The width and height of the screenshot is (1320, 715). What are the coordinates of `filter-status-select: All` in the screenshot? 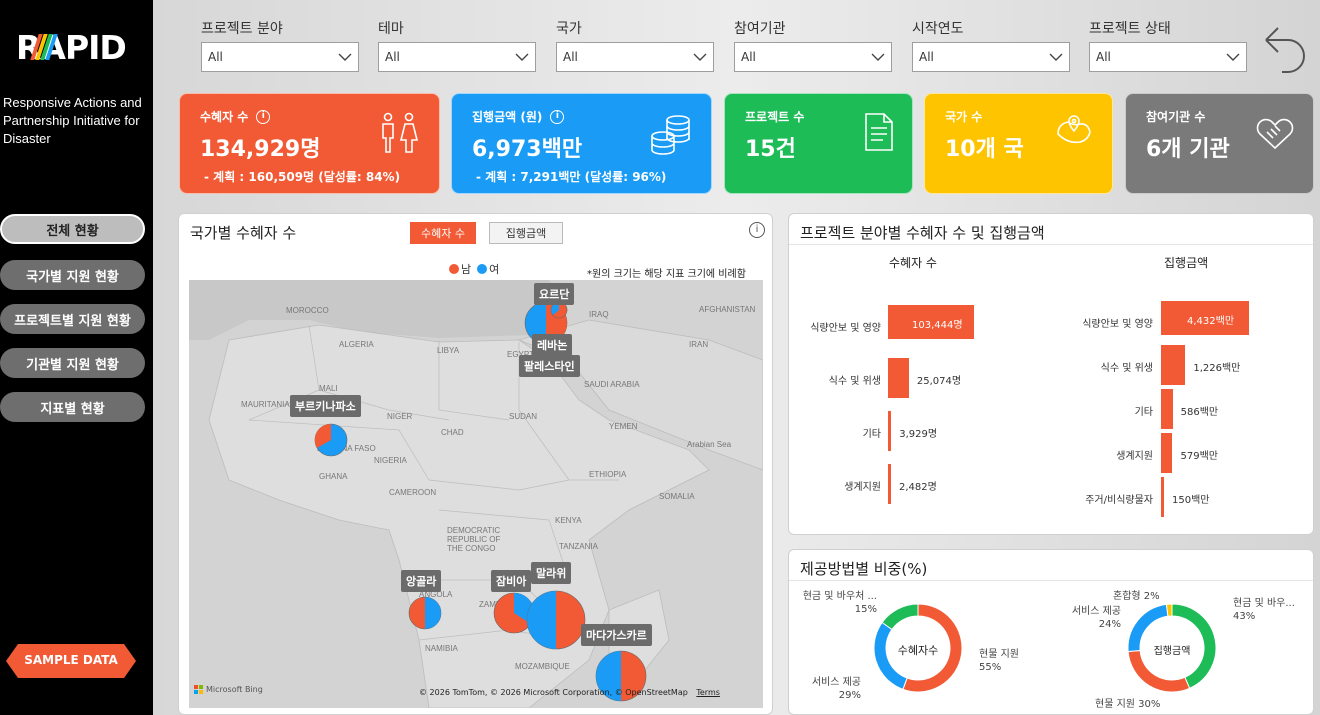 It's located at (1168, 57).